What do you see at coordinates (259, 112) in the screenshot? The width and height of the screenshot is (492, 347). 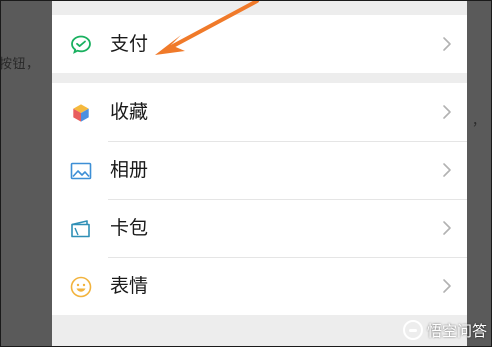 I see `menu-item-favorites: 收藏` at bounding box center [259, 112].